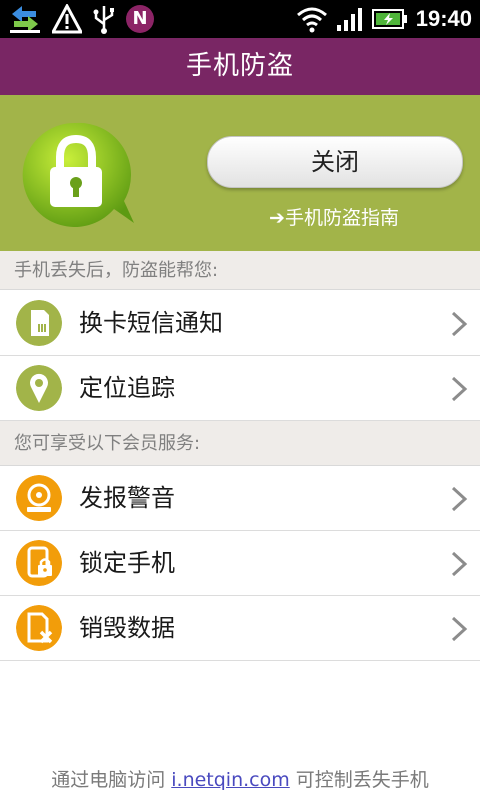 The width and height of the screenshot is (480, 800). Describe the element at coordinates (39, 563) in the screenshot. I see `phone-lock-icon` at that location.